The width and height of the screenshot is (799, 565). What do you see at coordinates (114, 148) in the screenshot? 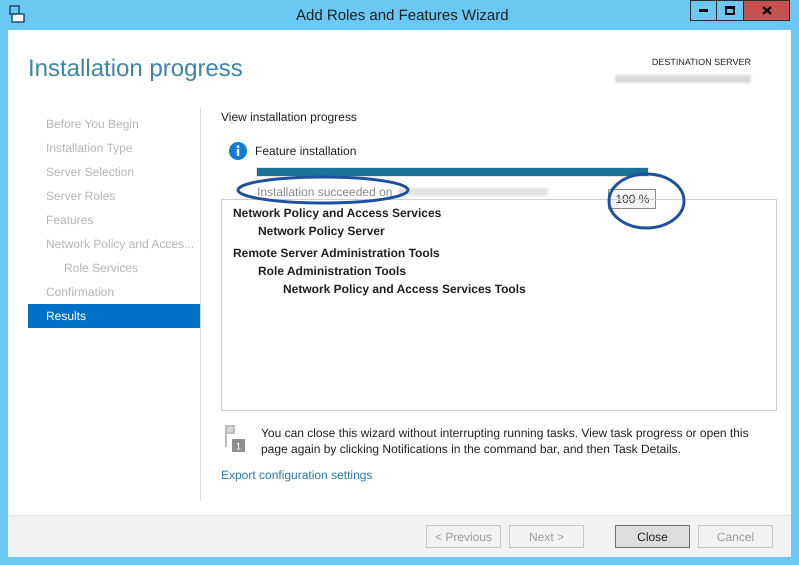
I see `sidebar-item: Installation Type` at bounding box center [114, 148].